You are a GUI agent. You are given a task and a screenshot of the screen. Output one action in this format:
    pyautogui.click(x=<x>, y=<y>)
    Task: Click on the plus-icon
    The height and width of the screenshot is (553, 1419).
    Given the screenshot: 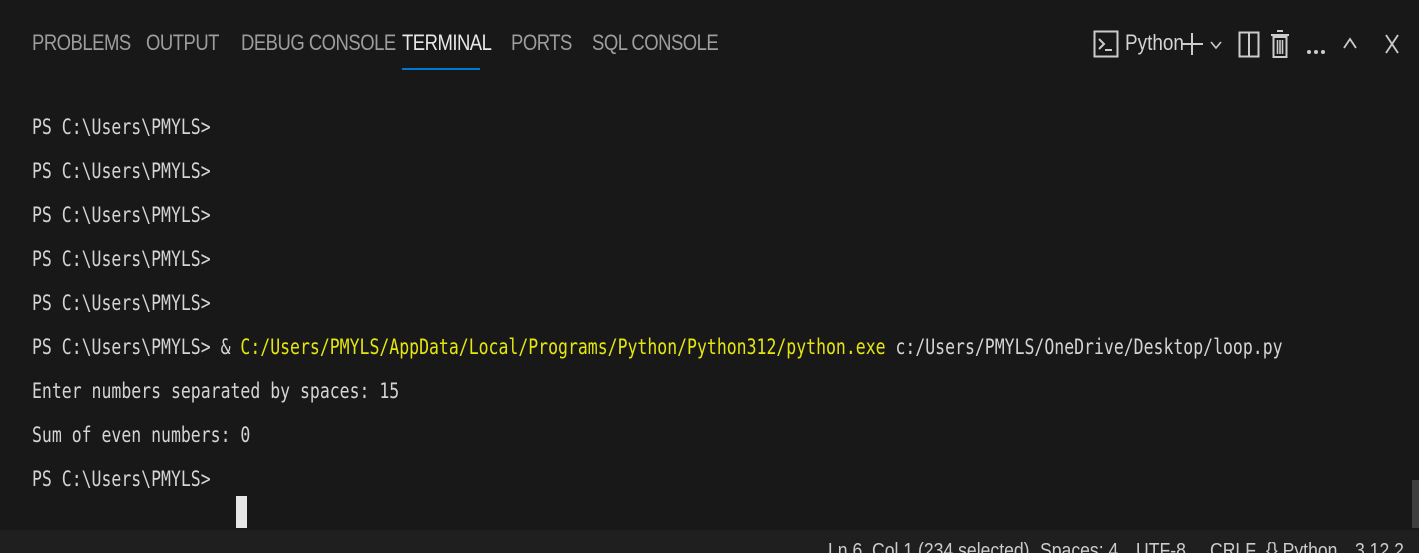 What is the action you would take?
    pyautogui.click(x=1192, y=44)
    